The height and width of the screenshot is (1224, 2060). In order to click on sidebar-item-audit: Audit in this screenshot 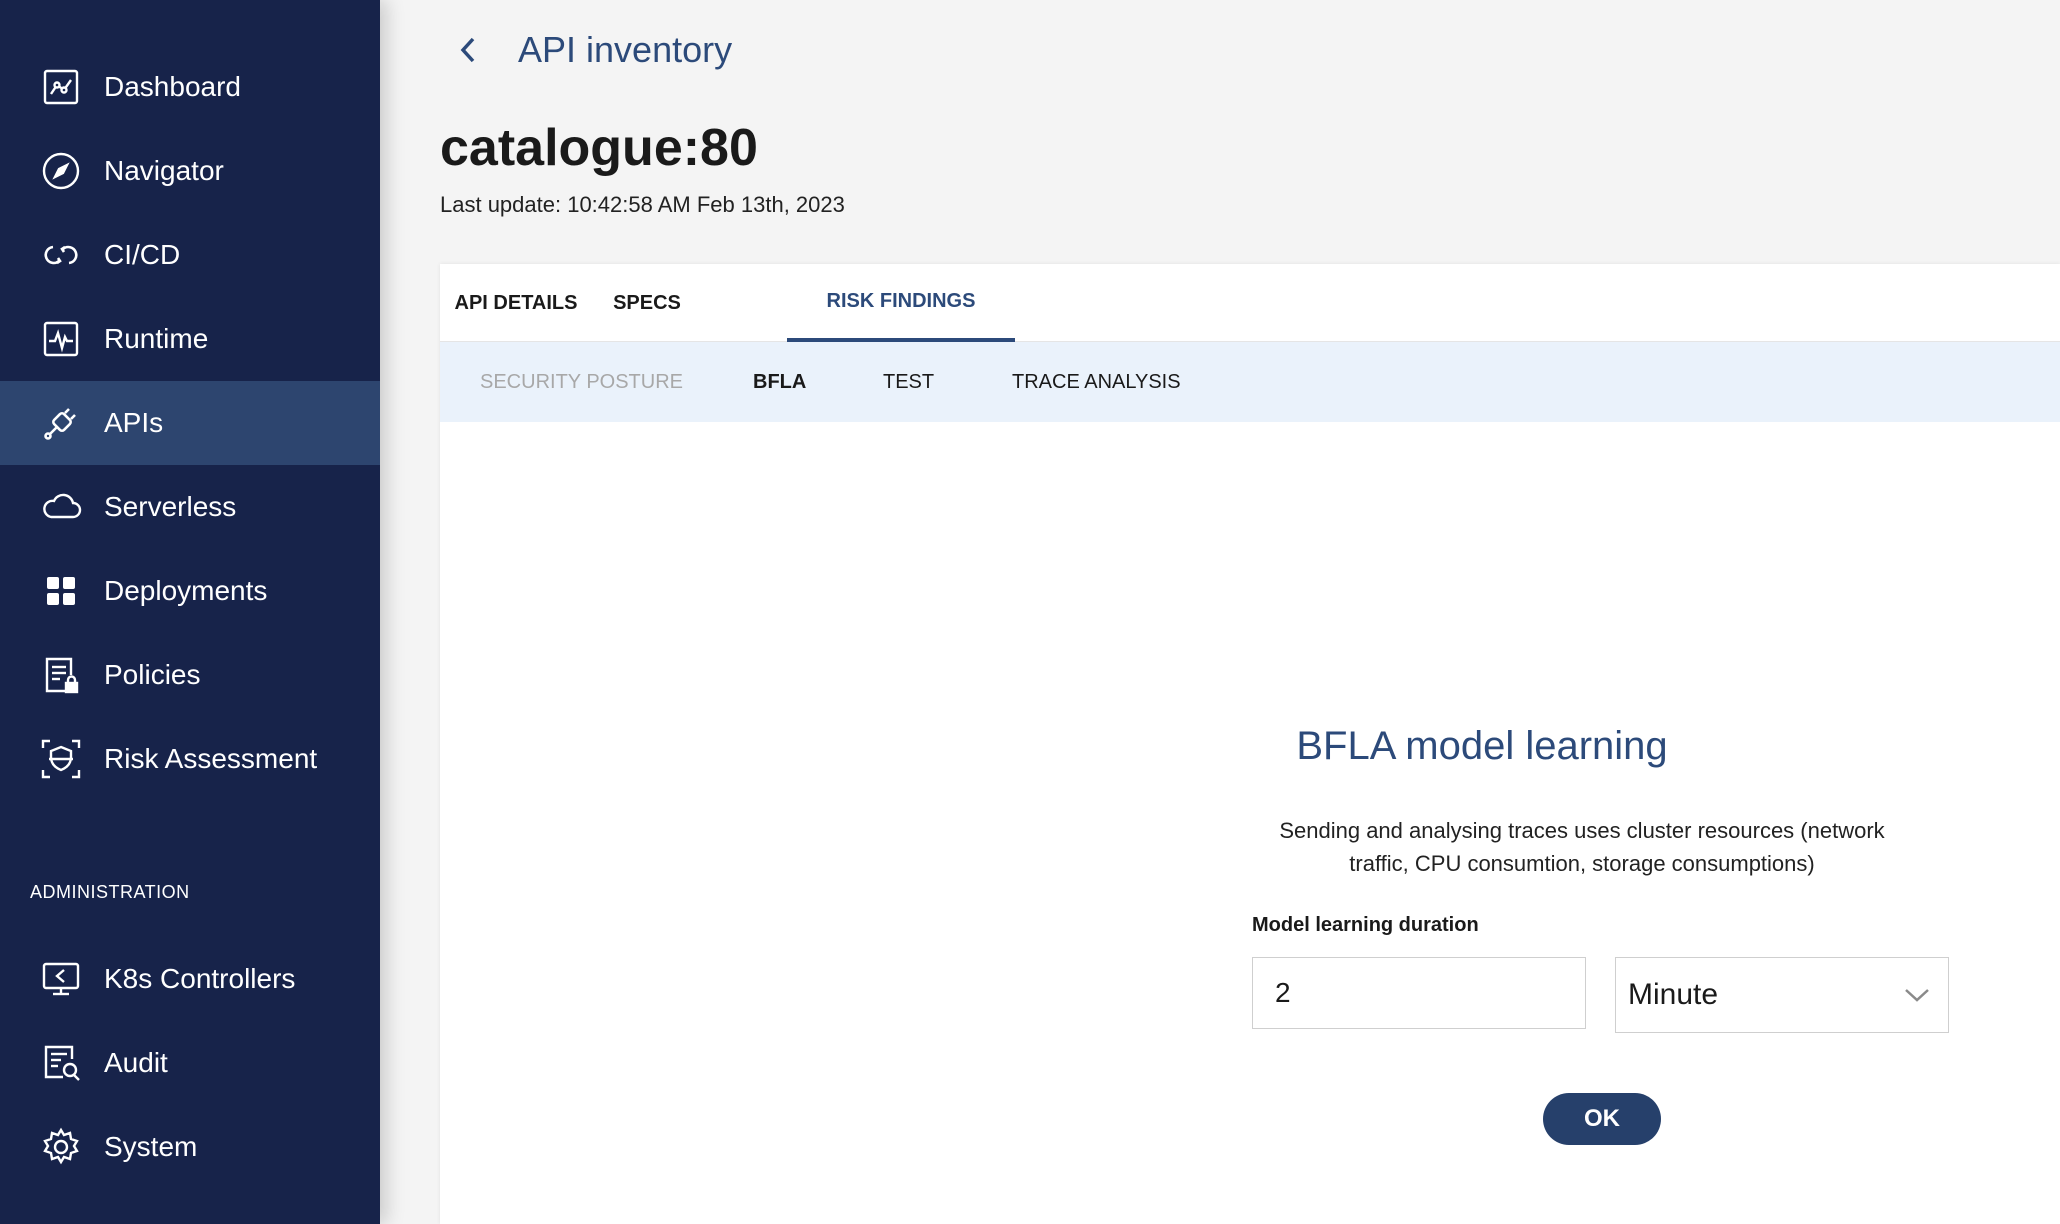, I will do `click(190, 1063)`.